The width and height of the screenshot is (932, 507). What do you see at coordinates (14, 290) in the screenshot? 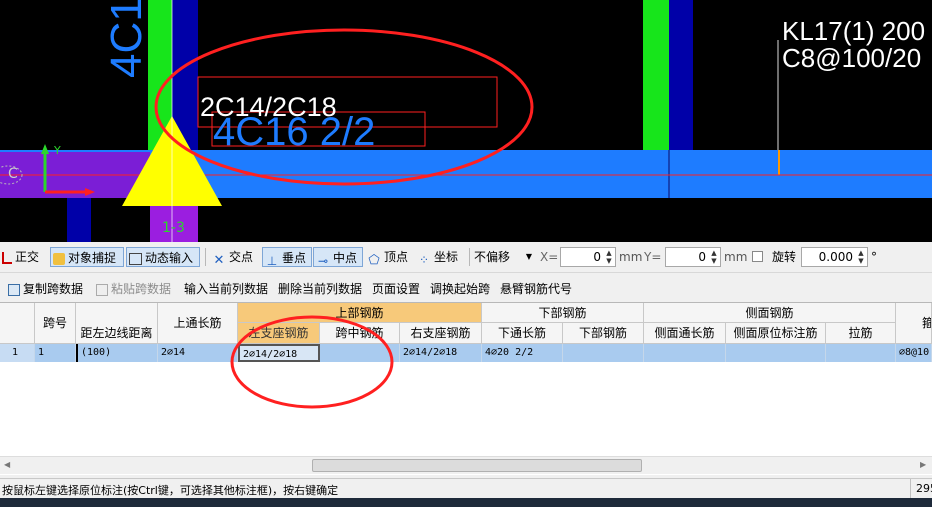
I see `copy-icon` at bounding box center [14, 290].